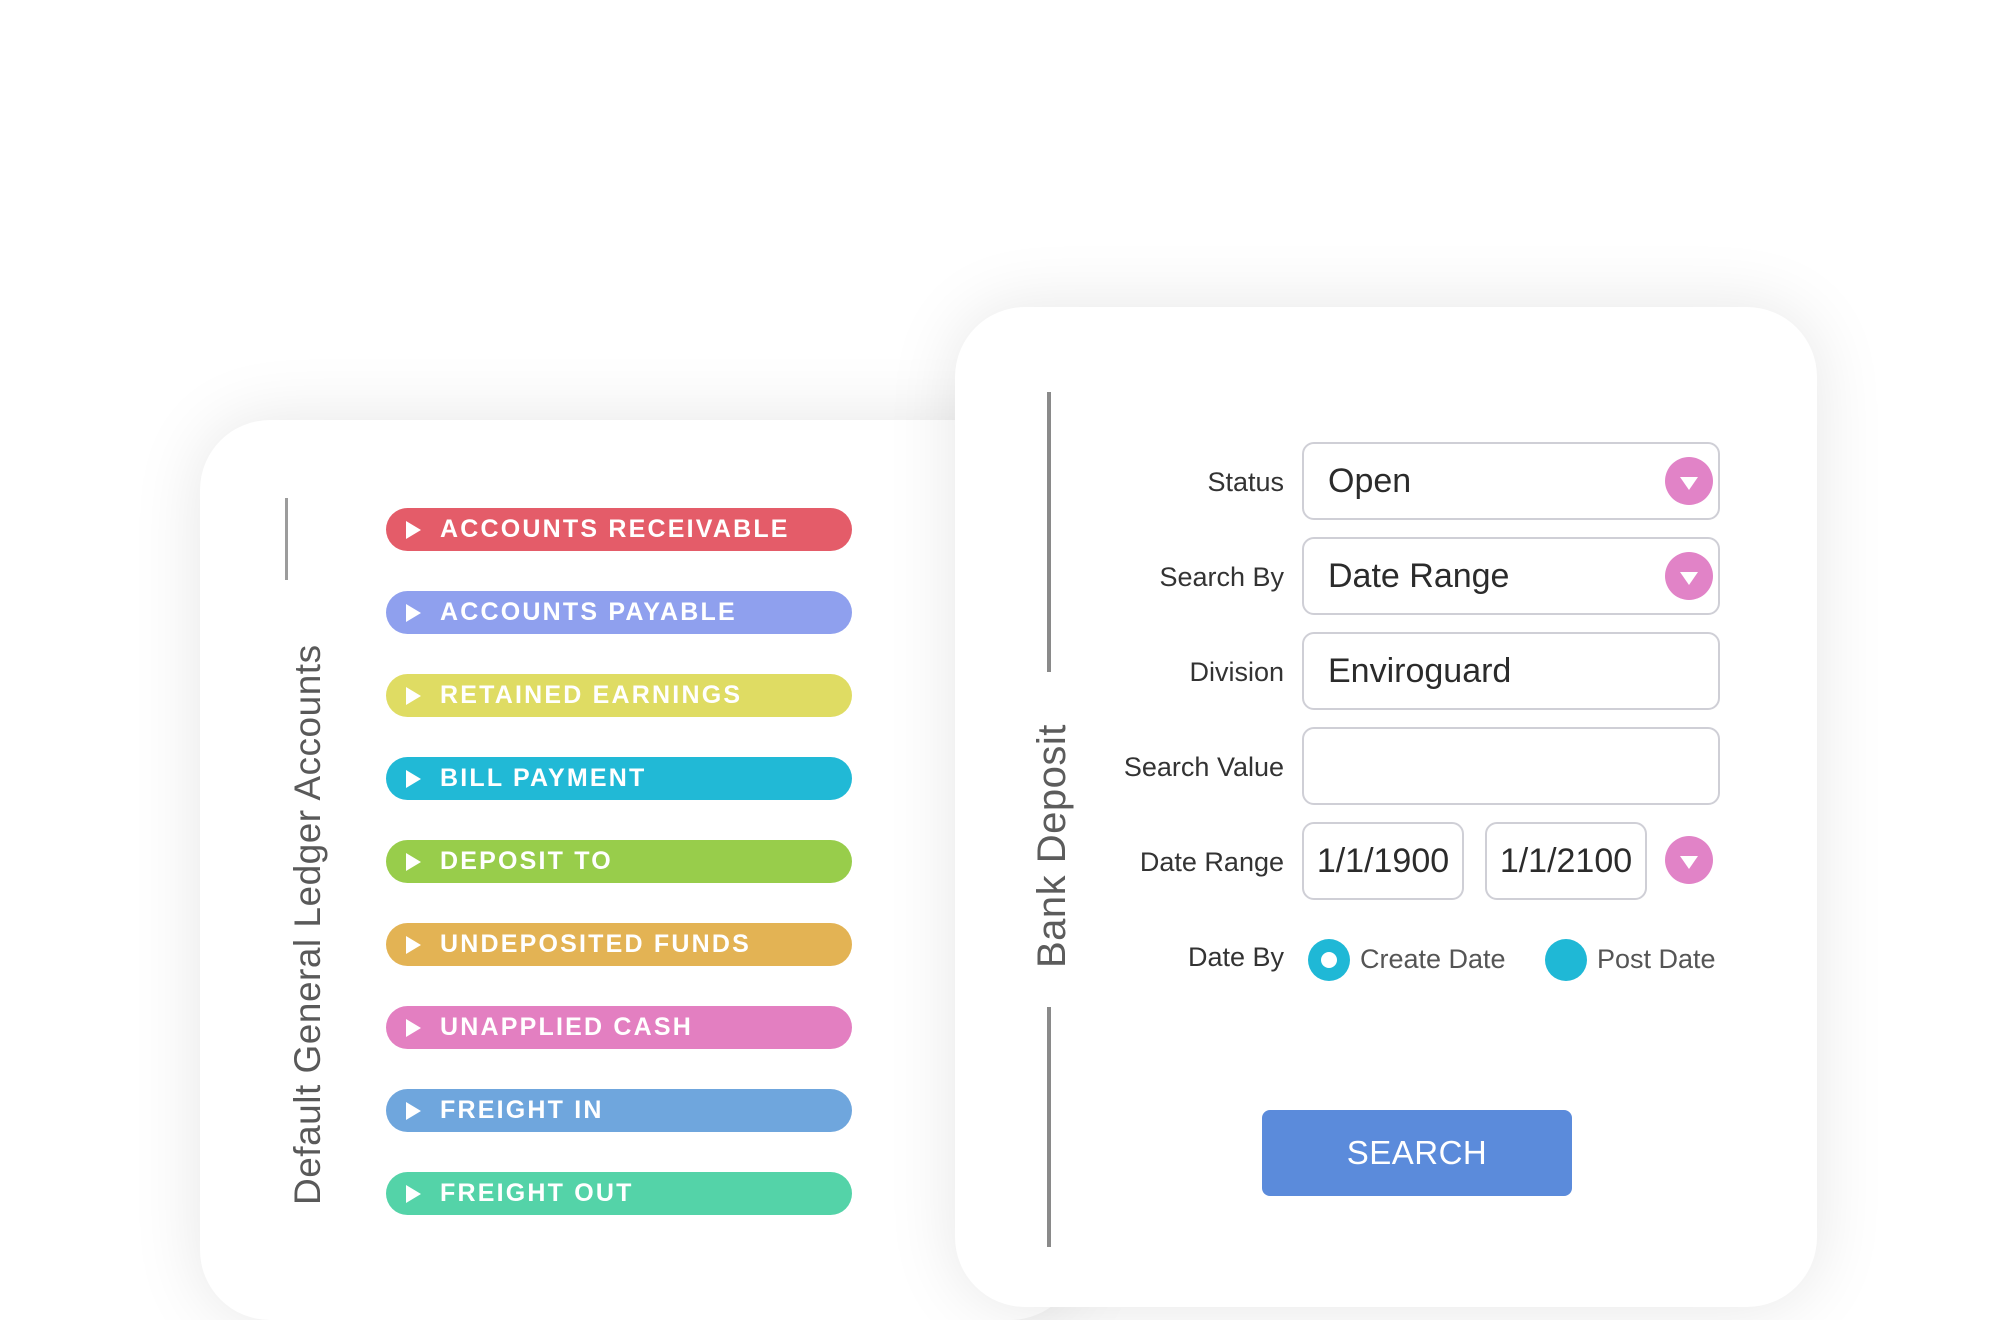 Image resolution: width=2000 pixels, height=1320 pixels. I want to click on gl-item-freight-out: FREIGHT OUT, so click(619, 1193).